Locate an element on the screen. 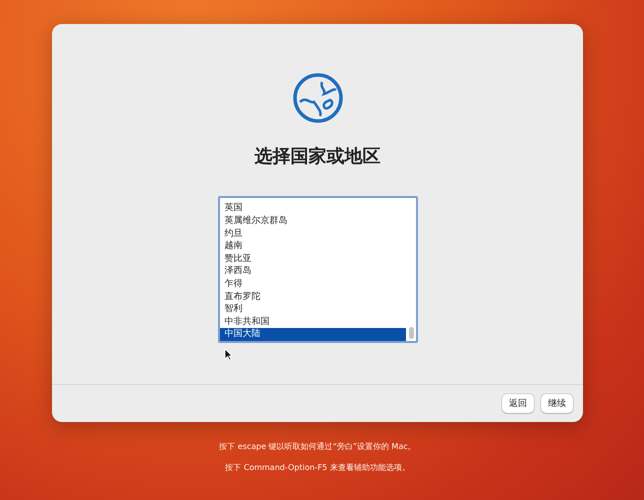  country-item: 泽西岛 is located at coordinates (313, 271).